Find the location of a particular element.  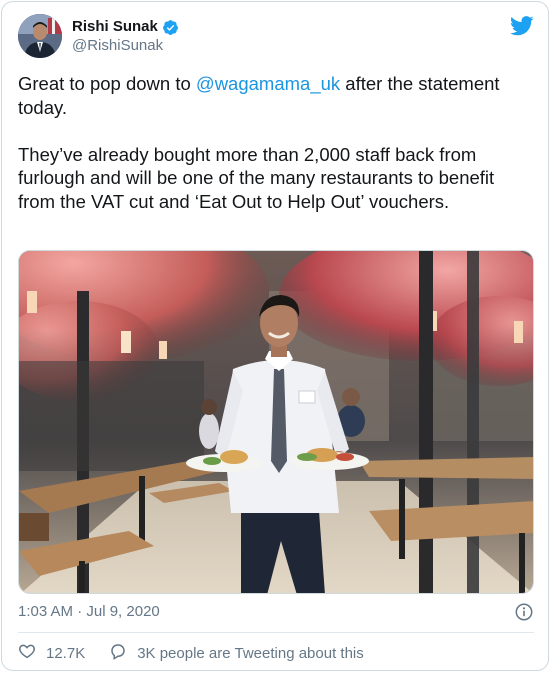

conversation-action: 3K people are Tweeting about this is located at coordinates (236, 654).